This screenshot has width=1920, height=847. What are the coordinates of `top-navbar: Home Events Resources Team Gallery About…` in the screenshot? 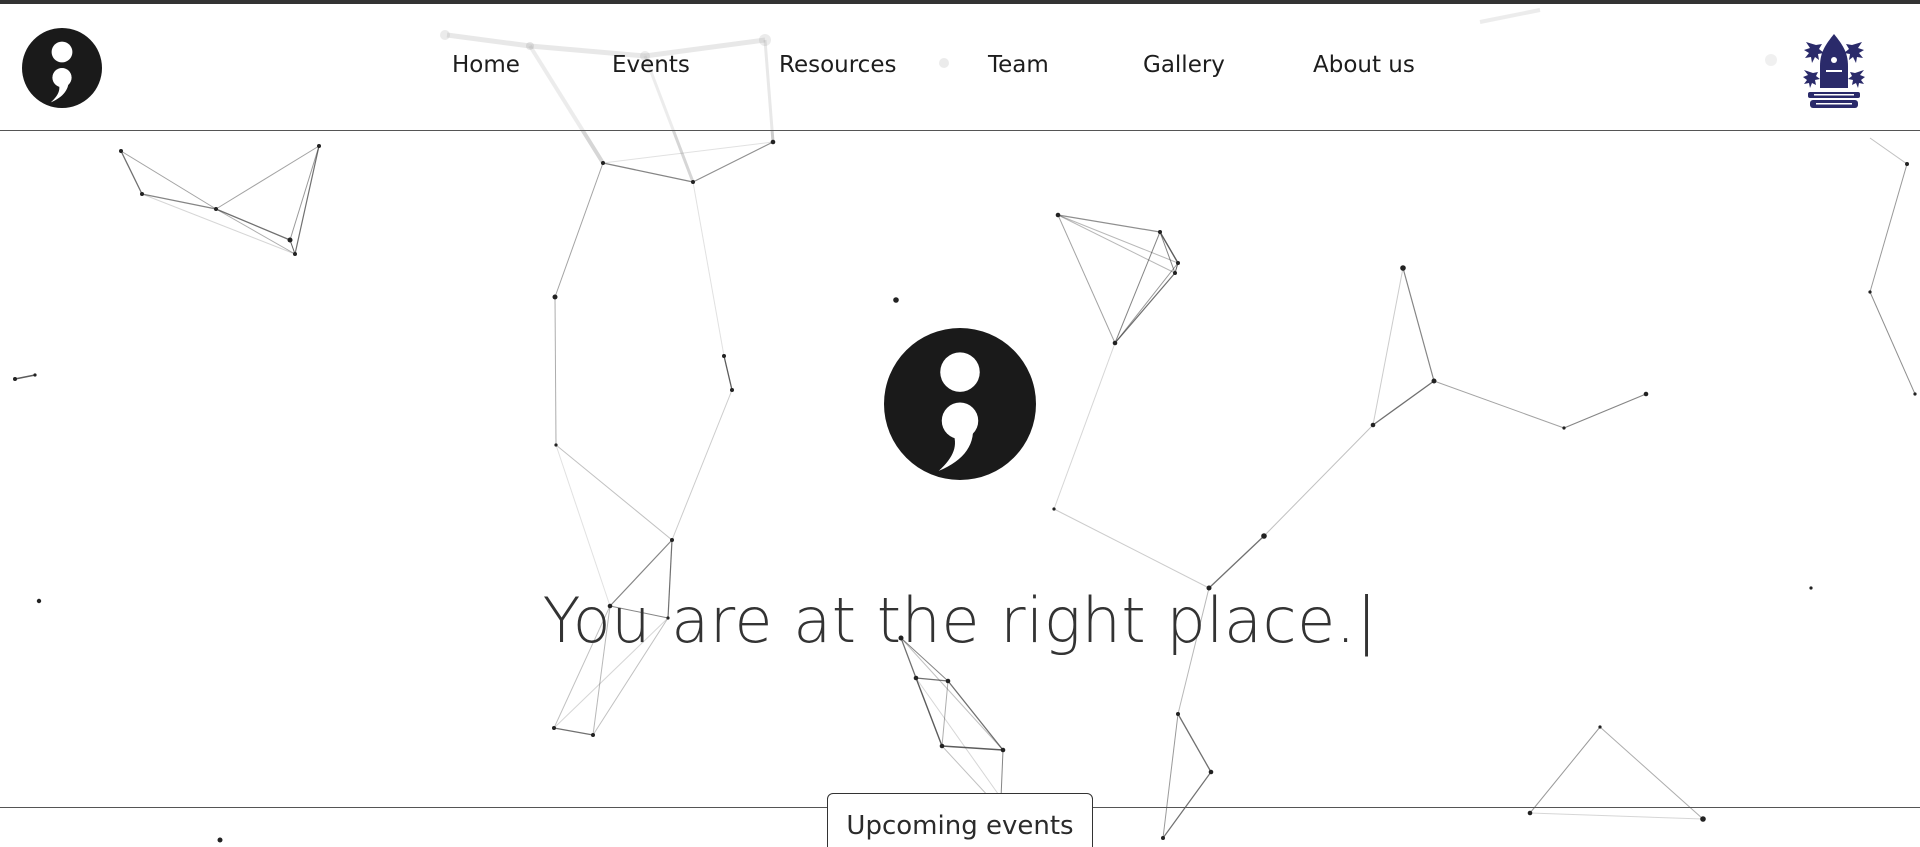 It's located at (960, 67).